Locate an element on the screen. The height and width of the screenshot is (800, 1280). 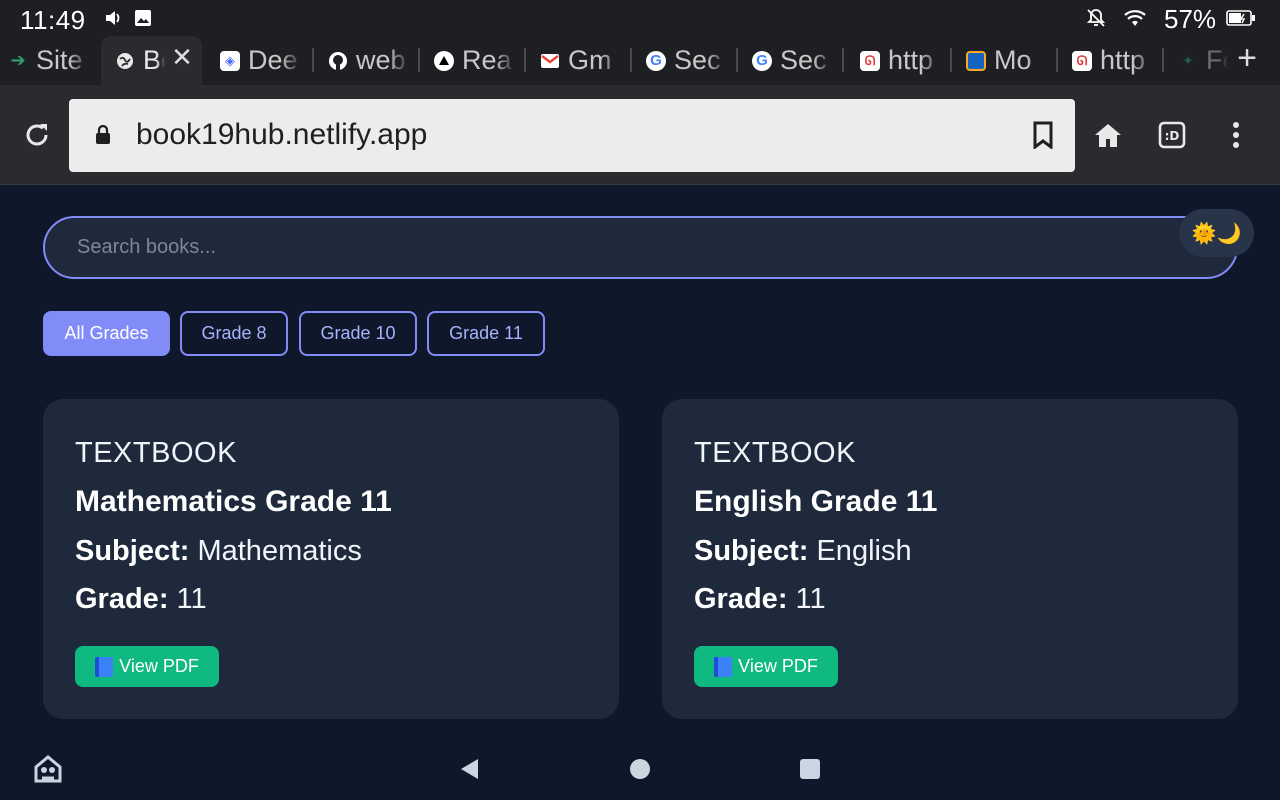
tab-label: web is located at coordinates (381, 60).